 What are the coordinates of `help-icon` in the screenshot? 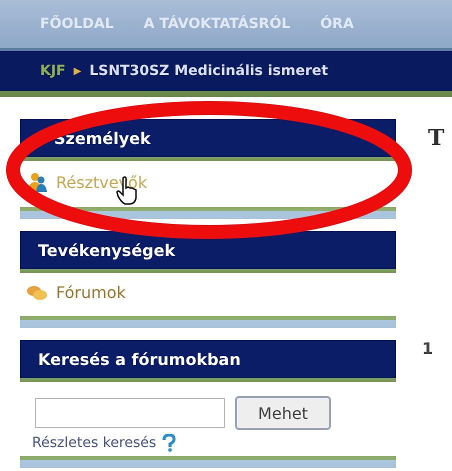 It's located at (169, 443).